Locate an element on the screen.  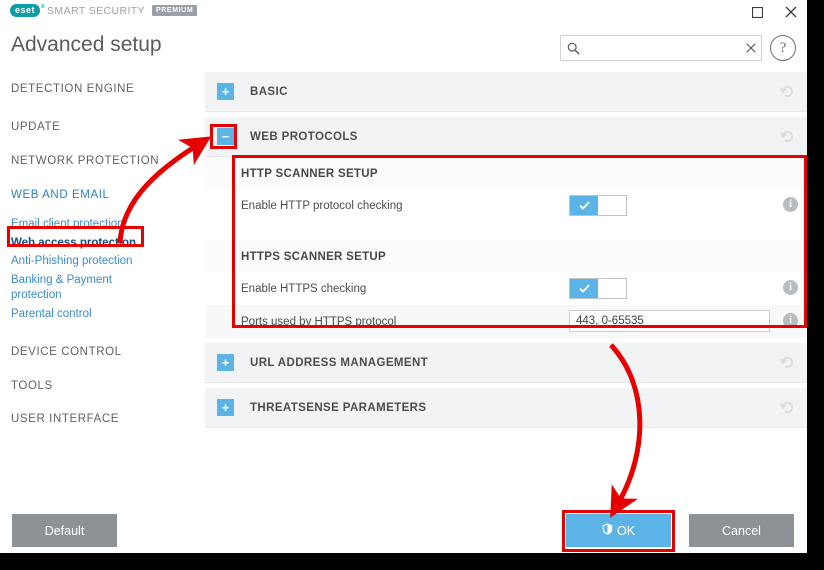
setting-label: Enable HTTP protocol checking is located at coordinates (322, 205).